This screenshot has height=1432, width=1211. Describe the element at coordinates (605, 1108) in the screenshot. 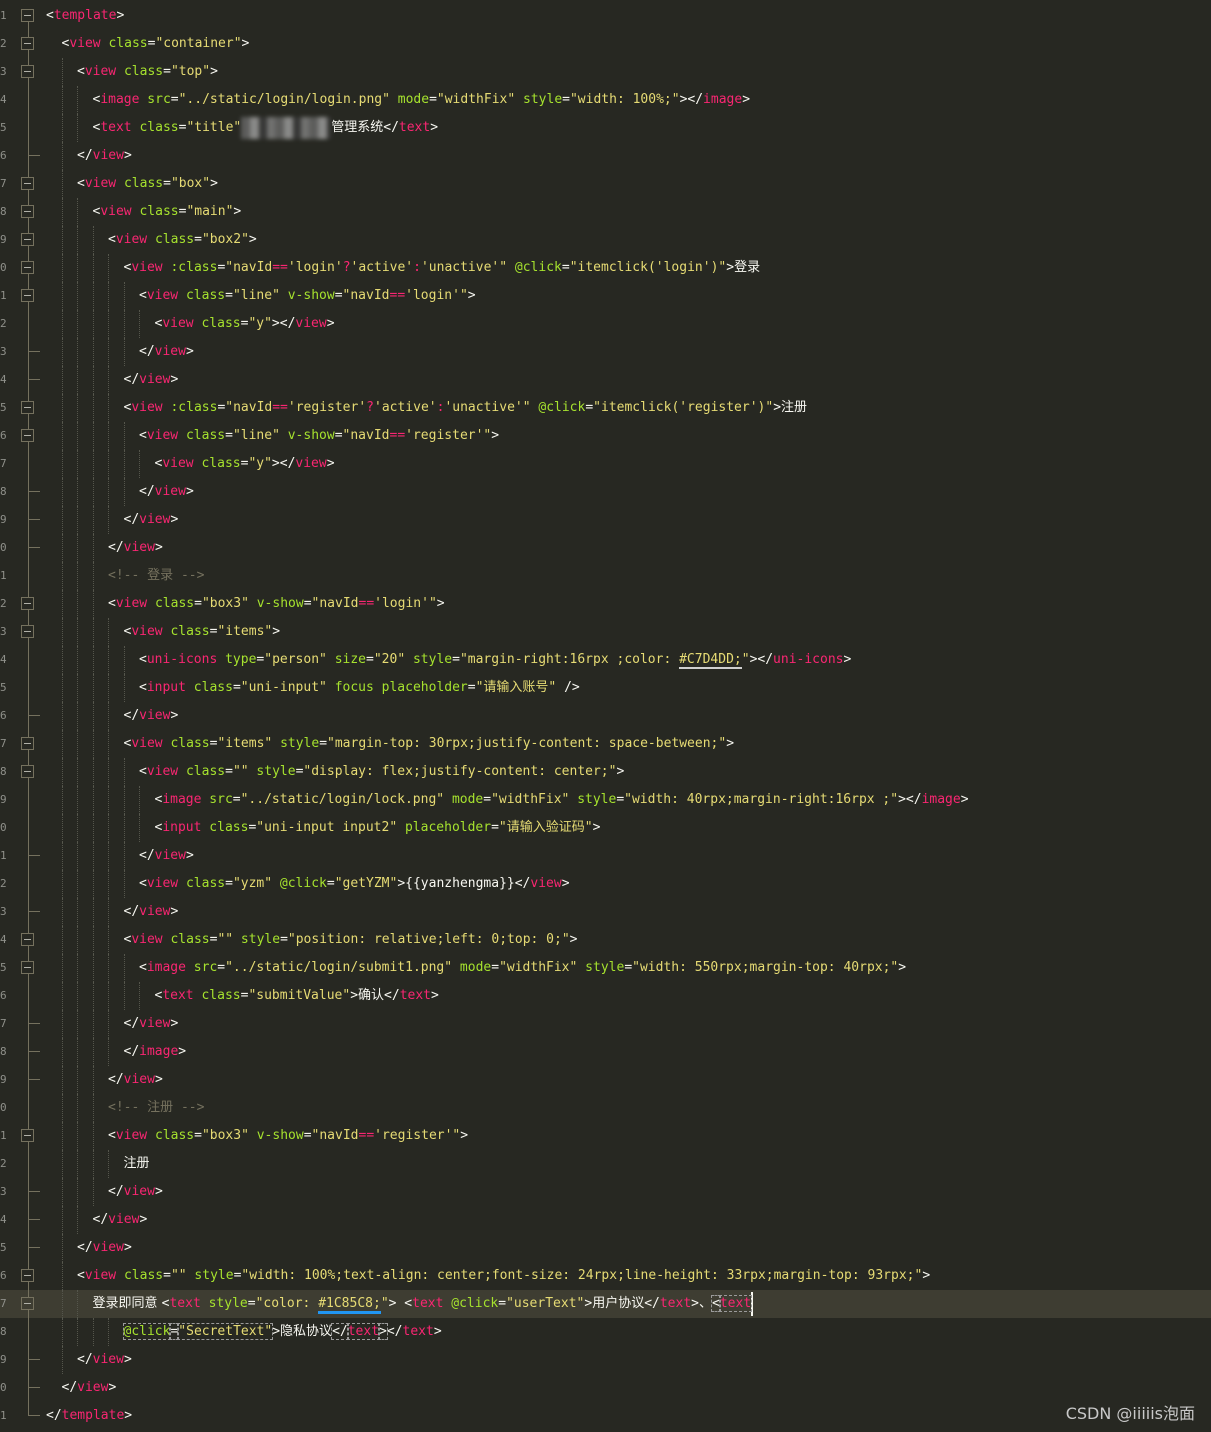

I see `code-line: 0 <!-- 注册 -->` at that location.